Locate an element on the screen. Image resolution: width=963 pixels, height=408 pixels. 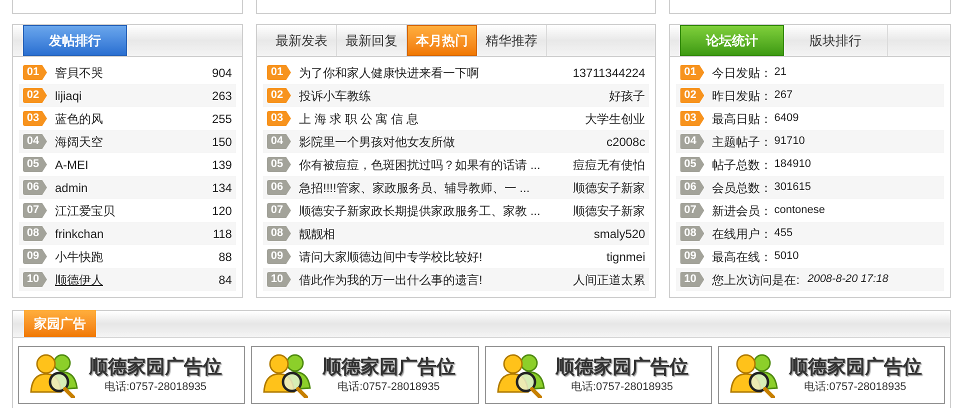
row-title: frinkchan is located at coordinates (79, 234).